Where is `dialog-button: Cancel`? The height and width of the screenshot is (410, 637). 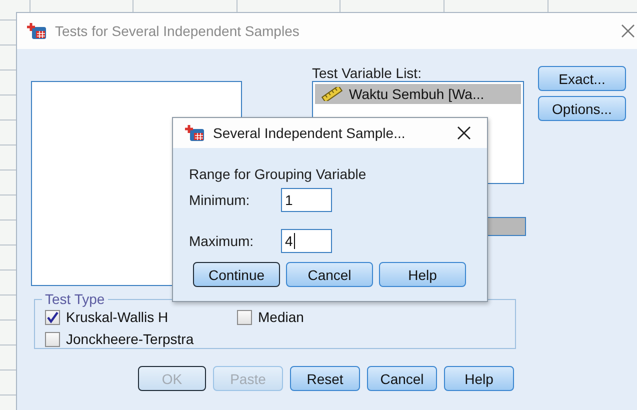 dialog-button: Cancel is located at coordinates (402, 378).